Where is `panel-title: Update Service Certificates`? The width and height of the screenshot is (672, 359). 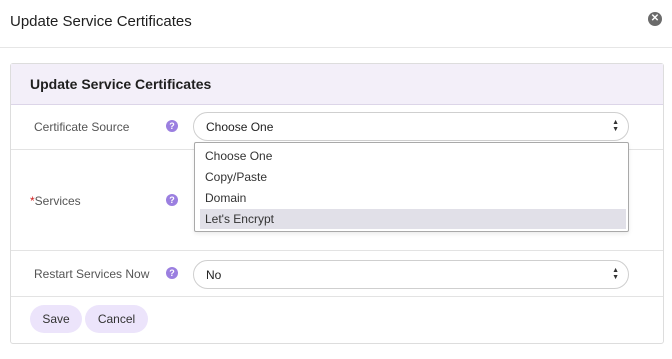
panel-title: Update Service Certificates is located at coordinates (121, 84).